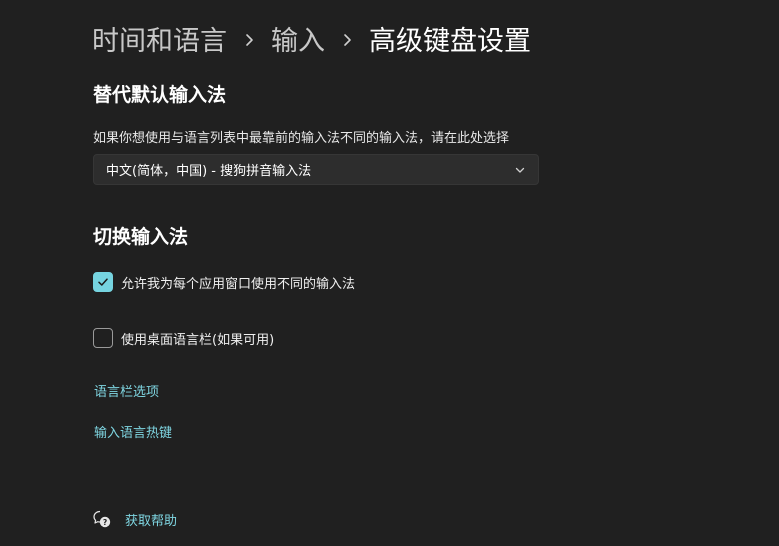 Image resolution: width=779 pixels, height=546 pixels. What do you see at coordinates (520, 172) in the screenshot?
I see `chevron-down-icon` at bounding box center [520, 172].